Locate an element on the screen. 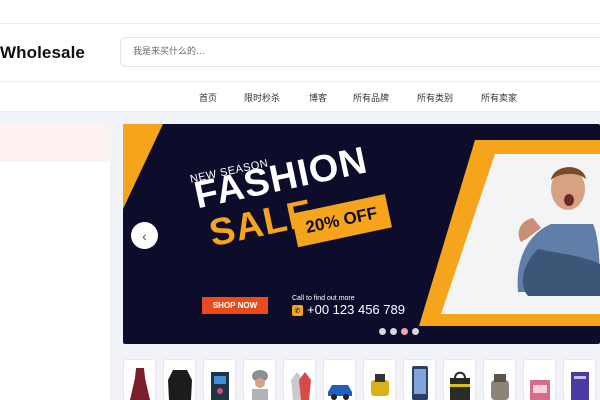  search-box is located at coordinates (360, 52).